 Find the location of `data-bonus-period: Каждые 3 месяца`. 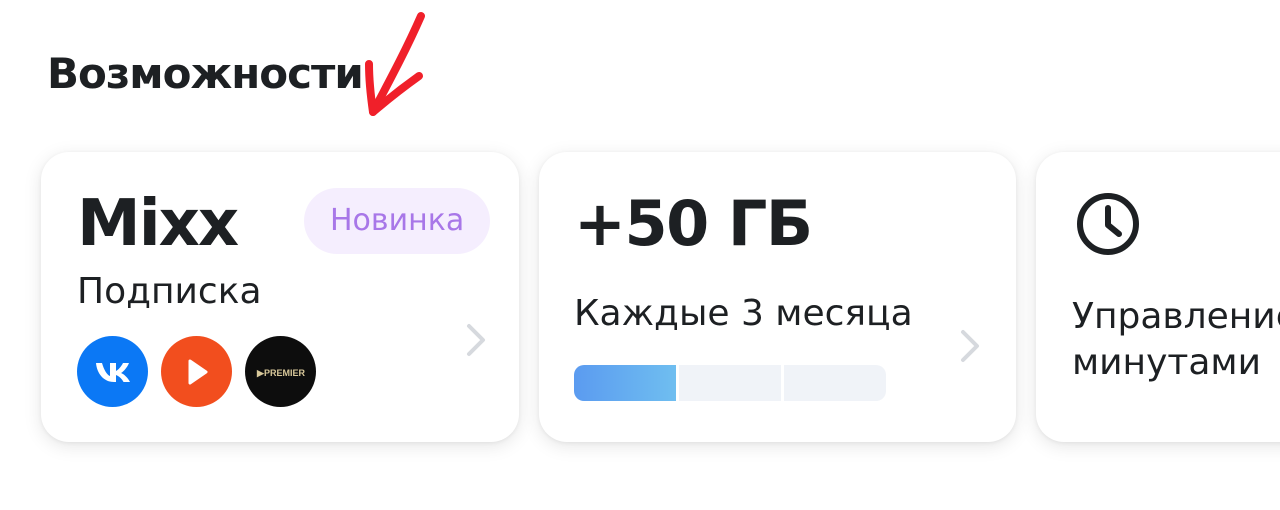

data-bonus-period: Каждые 3 месяца is located at coordinates (743, 313).